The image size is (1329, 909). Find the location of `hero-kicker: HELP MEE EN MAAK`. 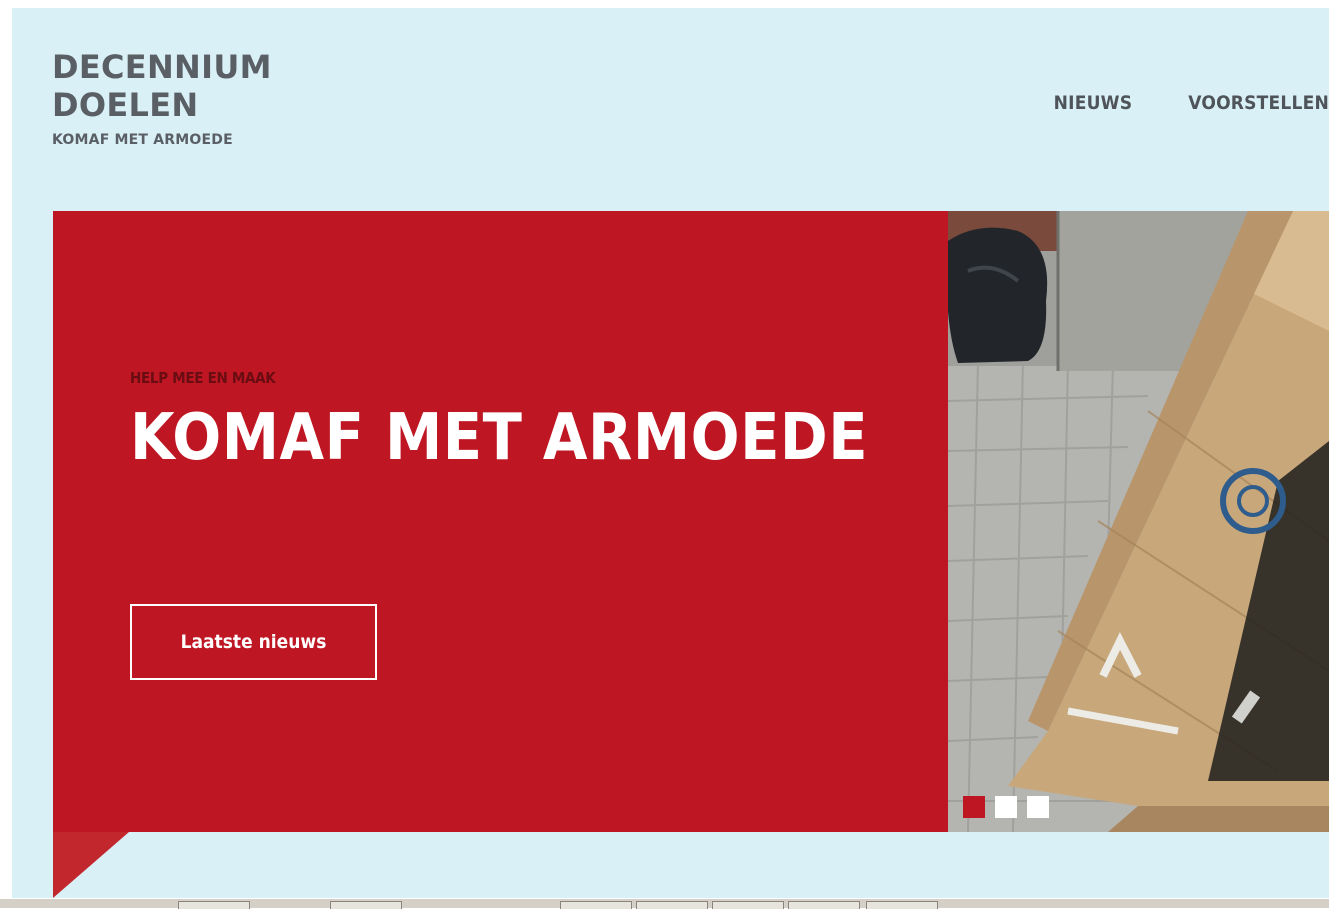

hero-kicker: HELP MEE EN MAAK is located at coordinates (203, 378).